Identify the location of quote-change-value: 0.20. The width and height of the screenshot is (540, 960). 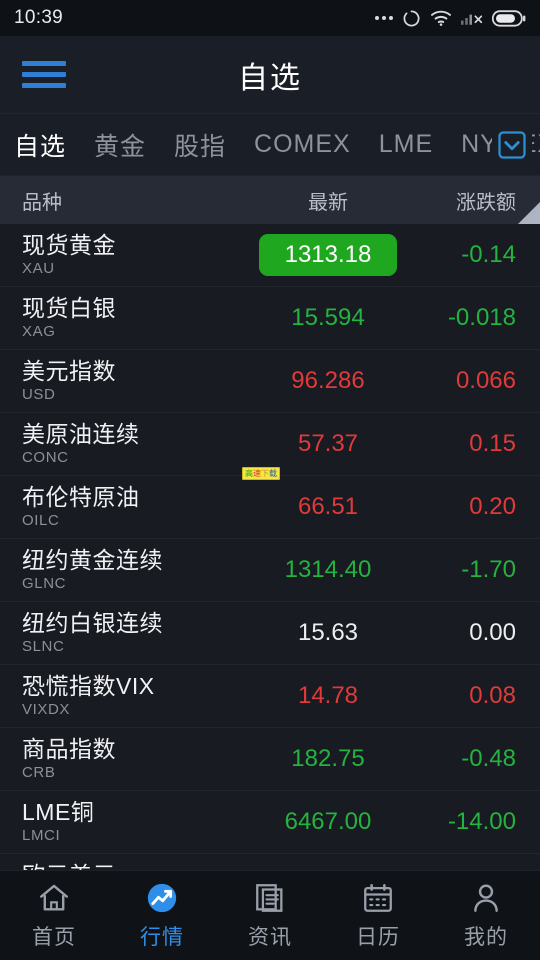
(492, 506).